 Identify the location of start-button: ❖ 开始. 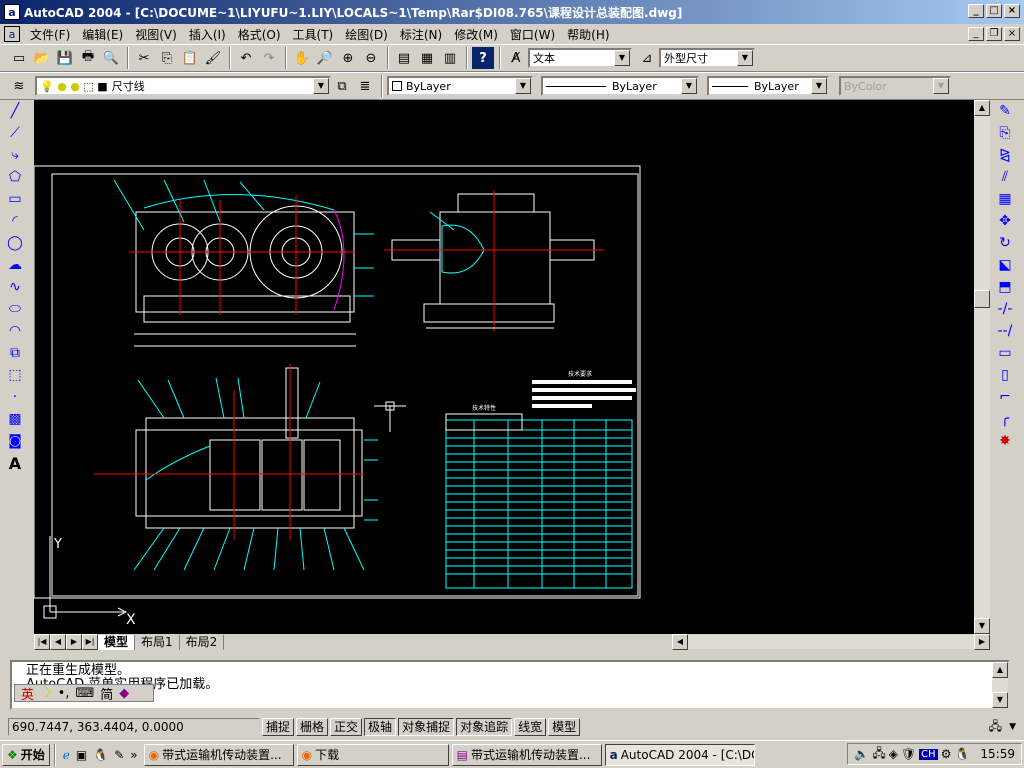
(26, 754).